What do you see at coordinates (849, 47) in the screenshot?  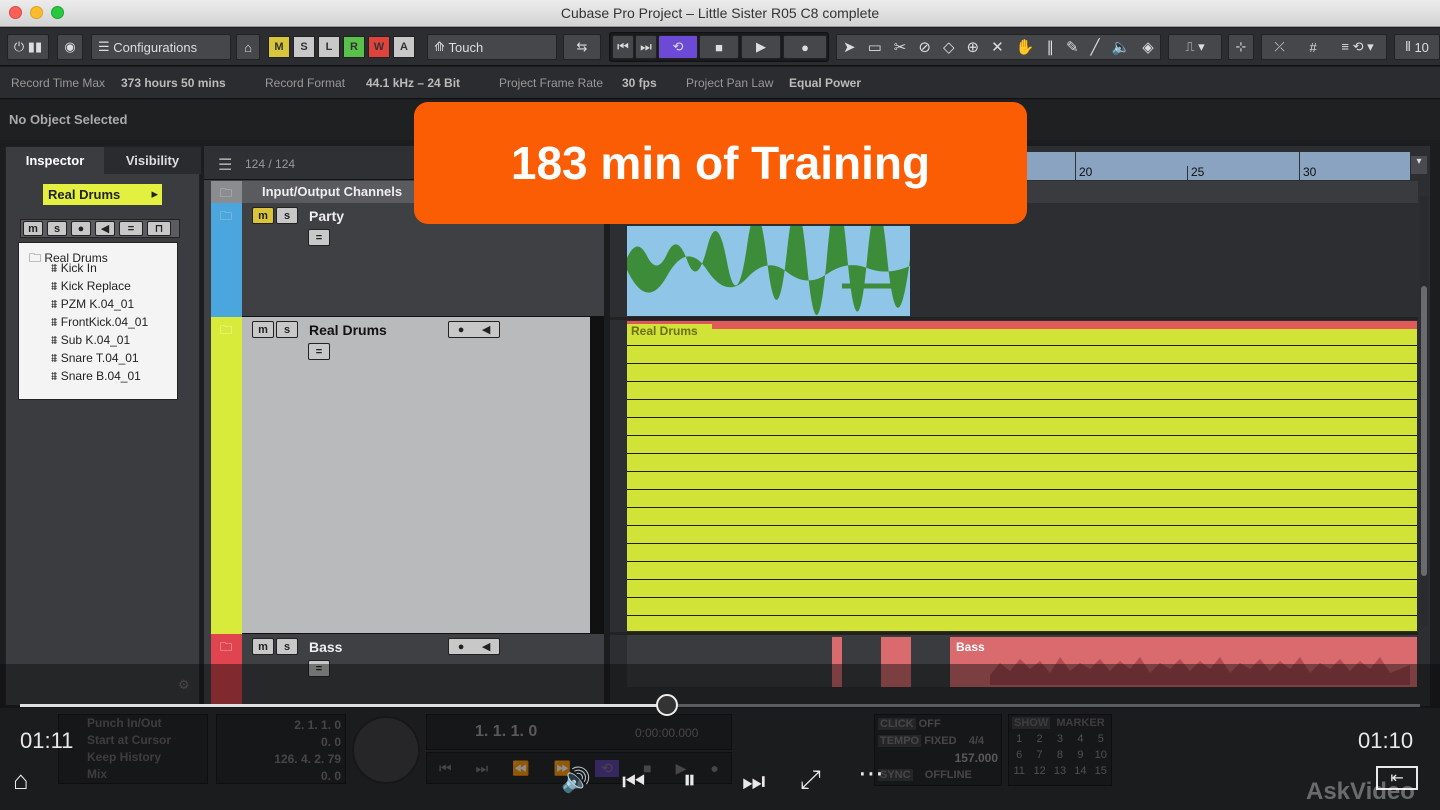 I see `object-select-tool-icon: ➤` at bounding box center [849, 47].